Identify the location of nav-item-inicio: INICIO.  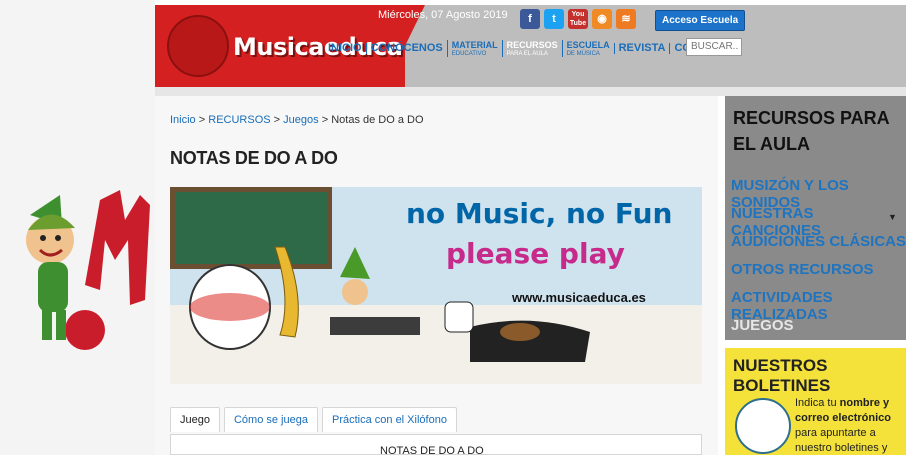
(345, 48).